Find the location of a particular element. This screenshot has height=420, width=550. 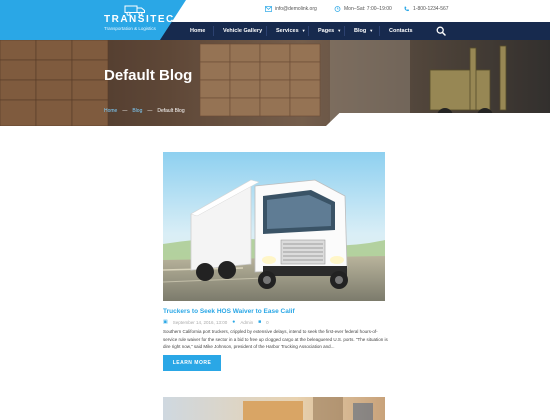

nav-item-label: Vehicle Gallery is located at coordinates (243, 31).